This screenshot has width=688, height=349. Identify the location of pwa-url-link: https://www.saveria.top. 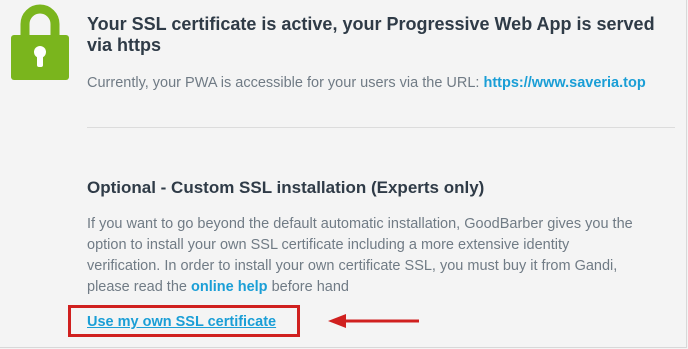
(564, 83).